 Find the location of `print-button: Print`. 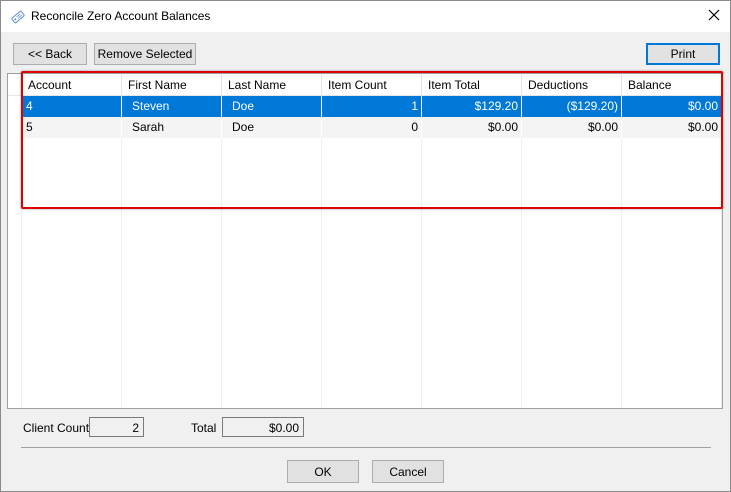

print-button: Print is located at coordinates (683, 54).